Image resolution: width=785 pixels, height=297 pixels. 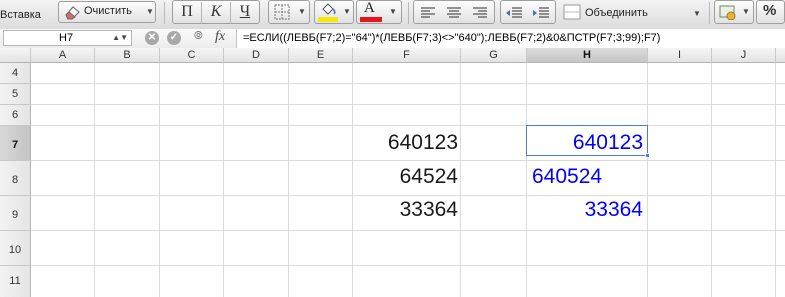 What do you see at coordinates (15, 213) in the screenshot?
I see `row-header-9: 9` at bounding box center [15, 213].